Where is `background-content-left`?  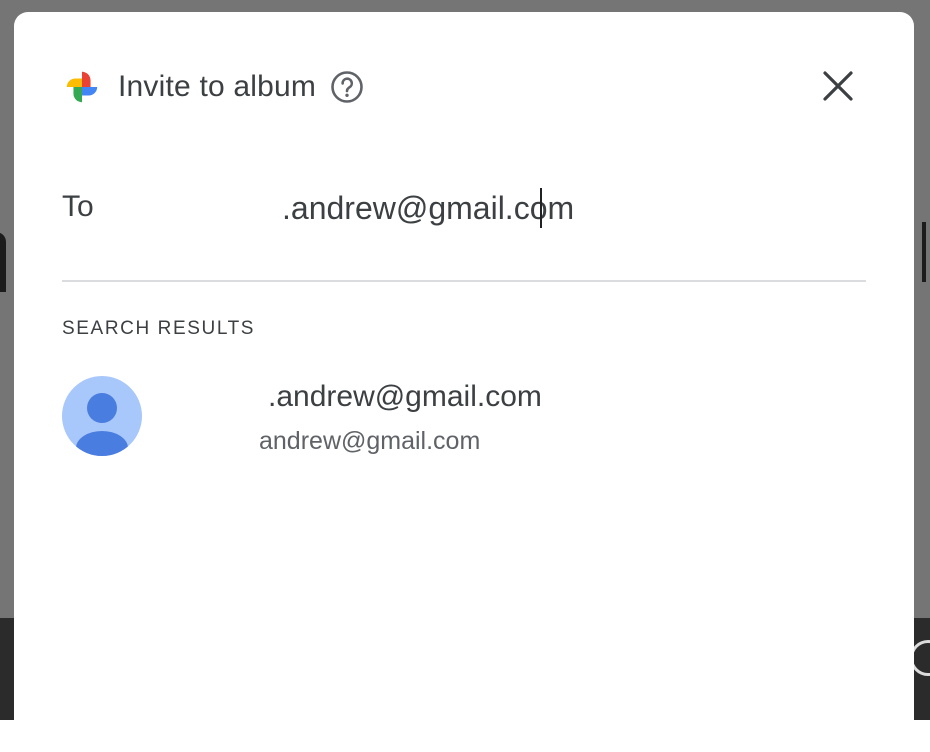
background-content-left is located at coordinates (3, 262).